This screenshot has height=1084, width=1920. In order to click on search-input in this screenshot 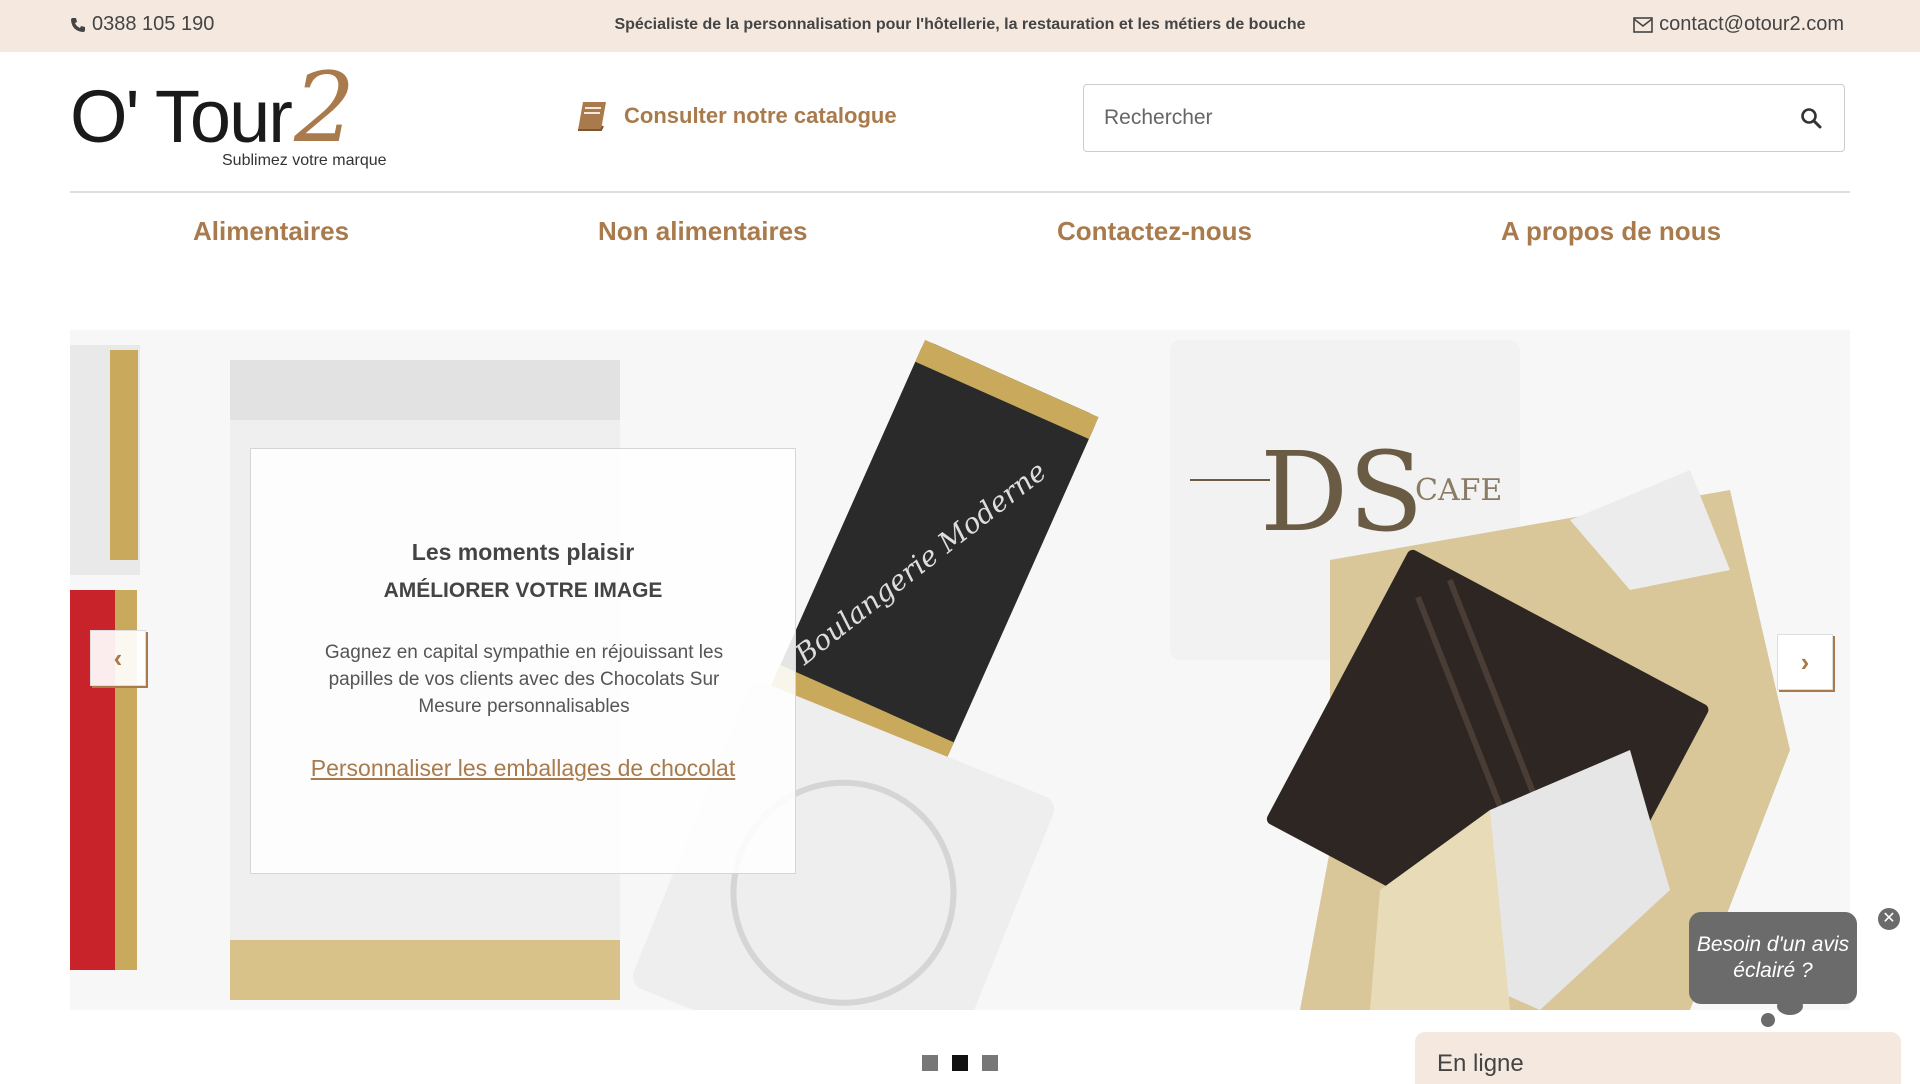, I will do `click(1429, 118)`.